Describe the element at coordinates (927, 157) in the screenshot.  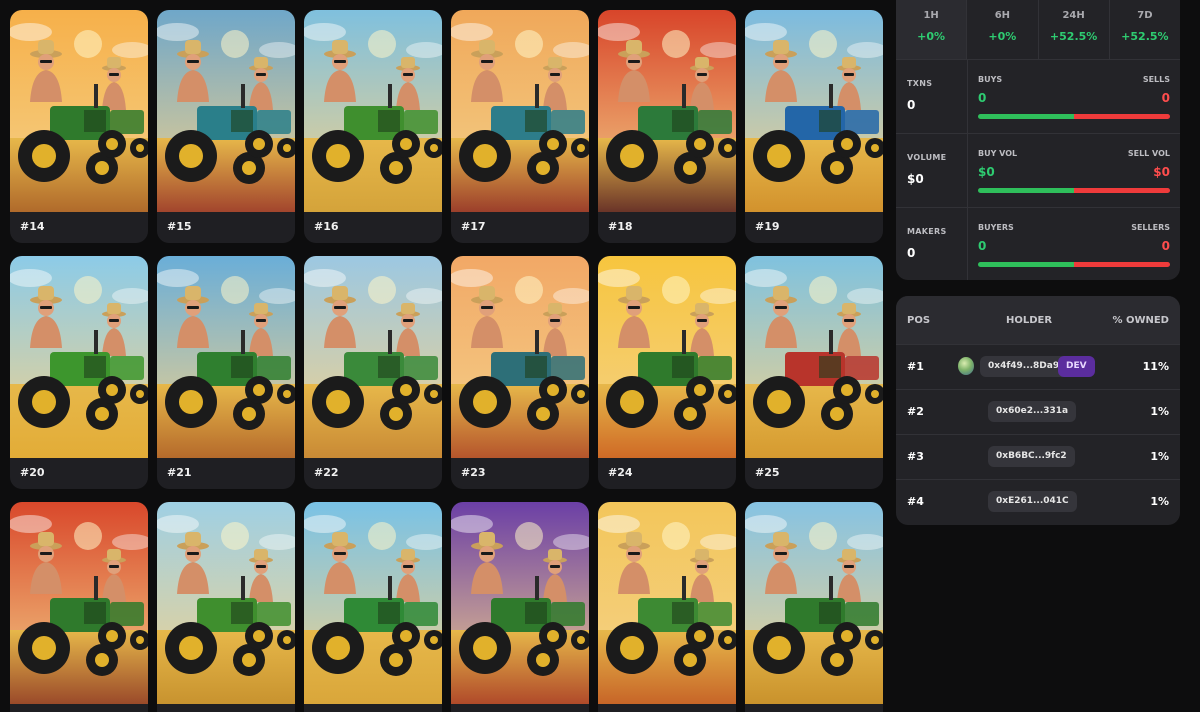
I see `volume-label: VOLUME` at that location.